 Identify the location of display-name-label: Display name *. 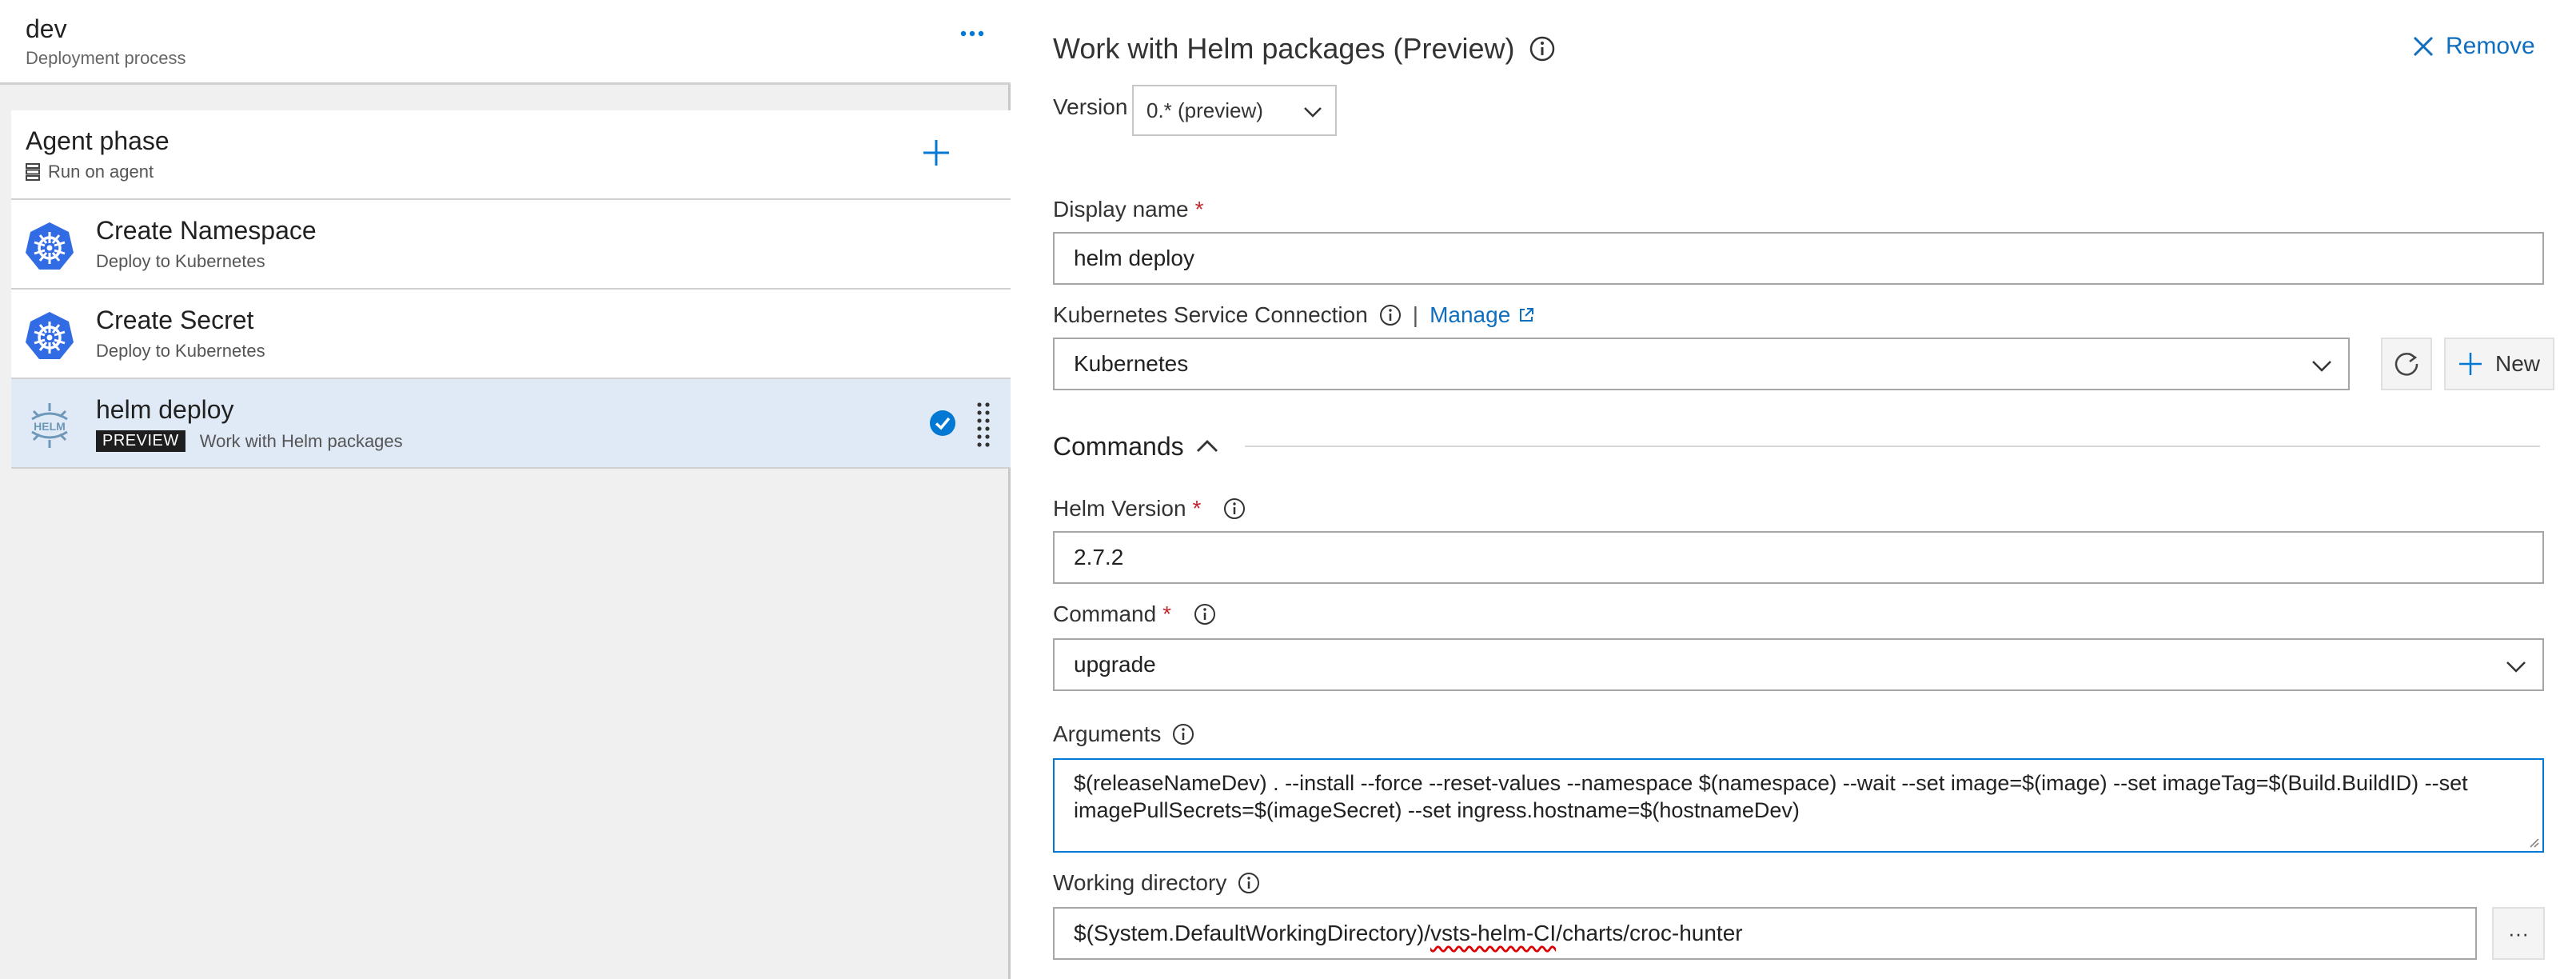
(1129, 209).